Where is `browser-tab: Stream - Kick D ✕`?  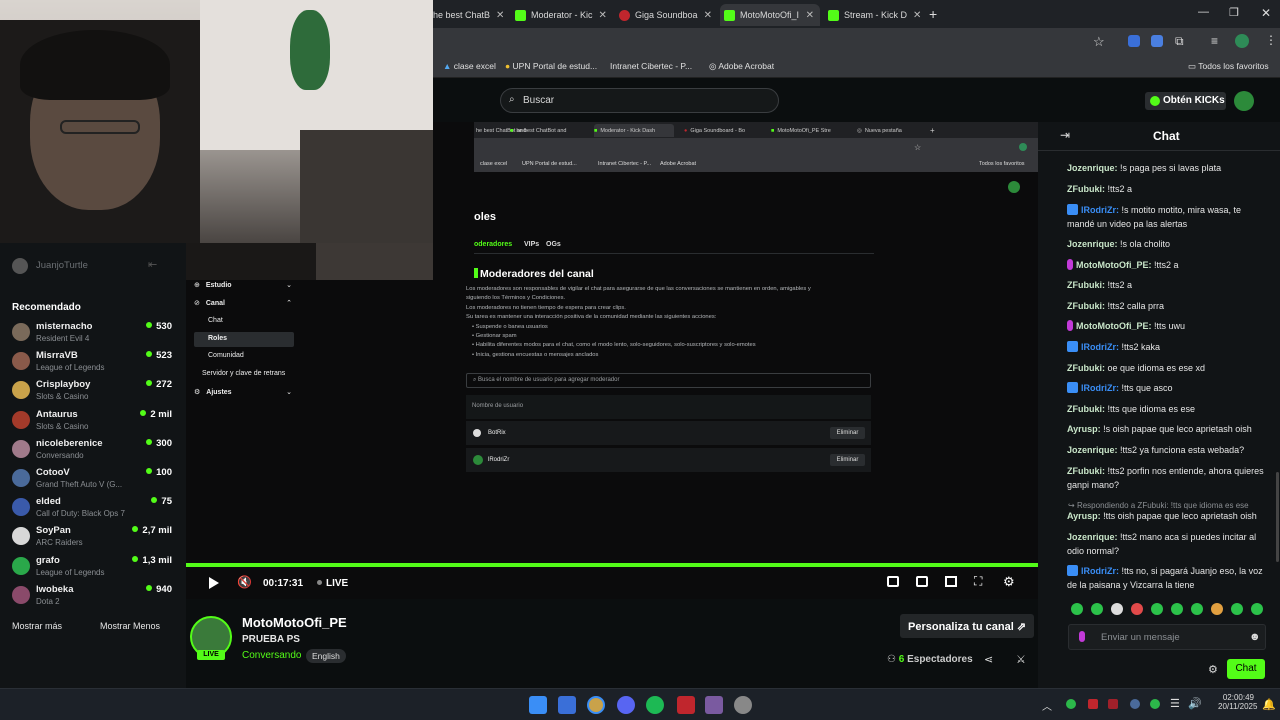
browser-tab: Stream - Kick D ✕ is located at coordinates (874, 15).